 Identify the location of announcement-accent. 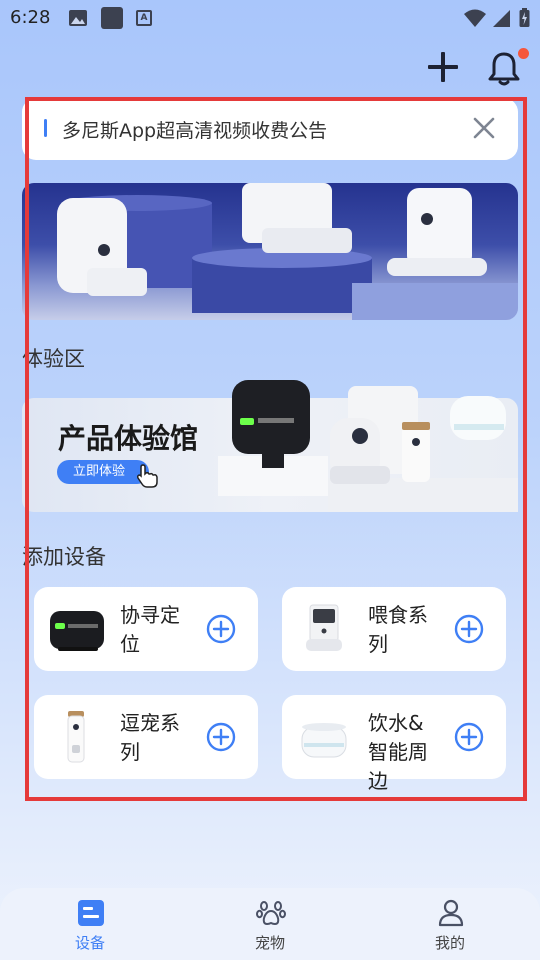
(45, 128).